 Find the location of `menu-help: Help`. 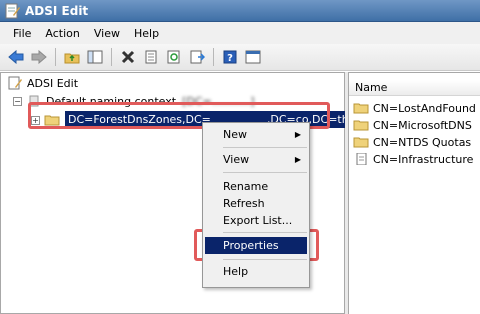

menu-help: Help is located at coordinates (146, 33).